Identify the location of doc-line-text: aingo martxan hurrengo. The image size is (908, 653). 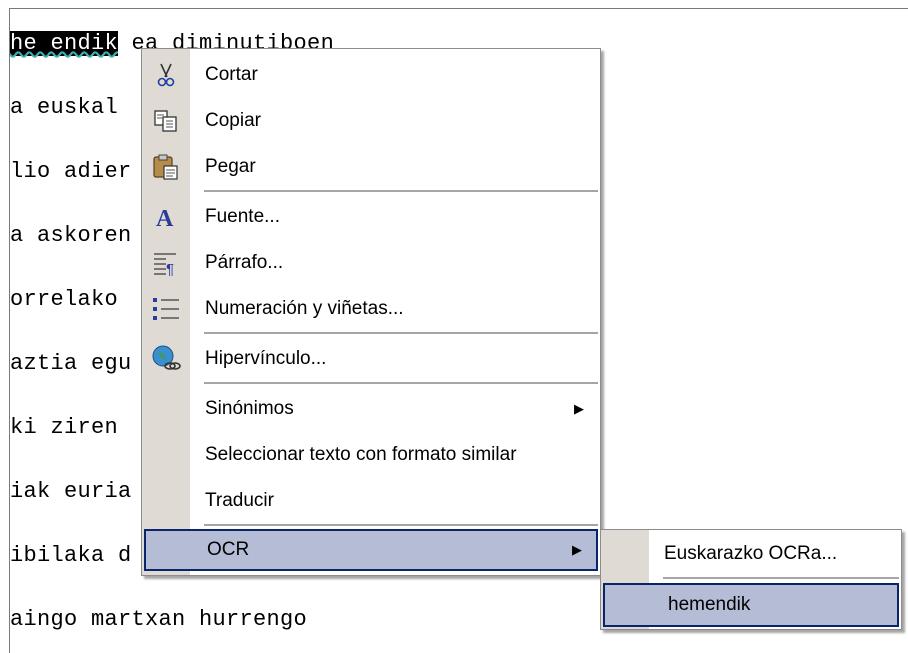
(159, 619).